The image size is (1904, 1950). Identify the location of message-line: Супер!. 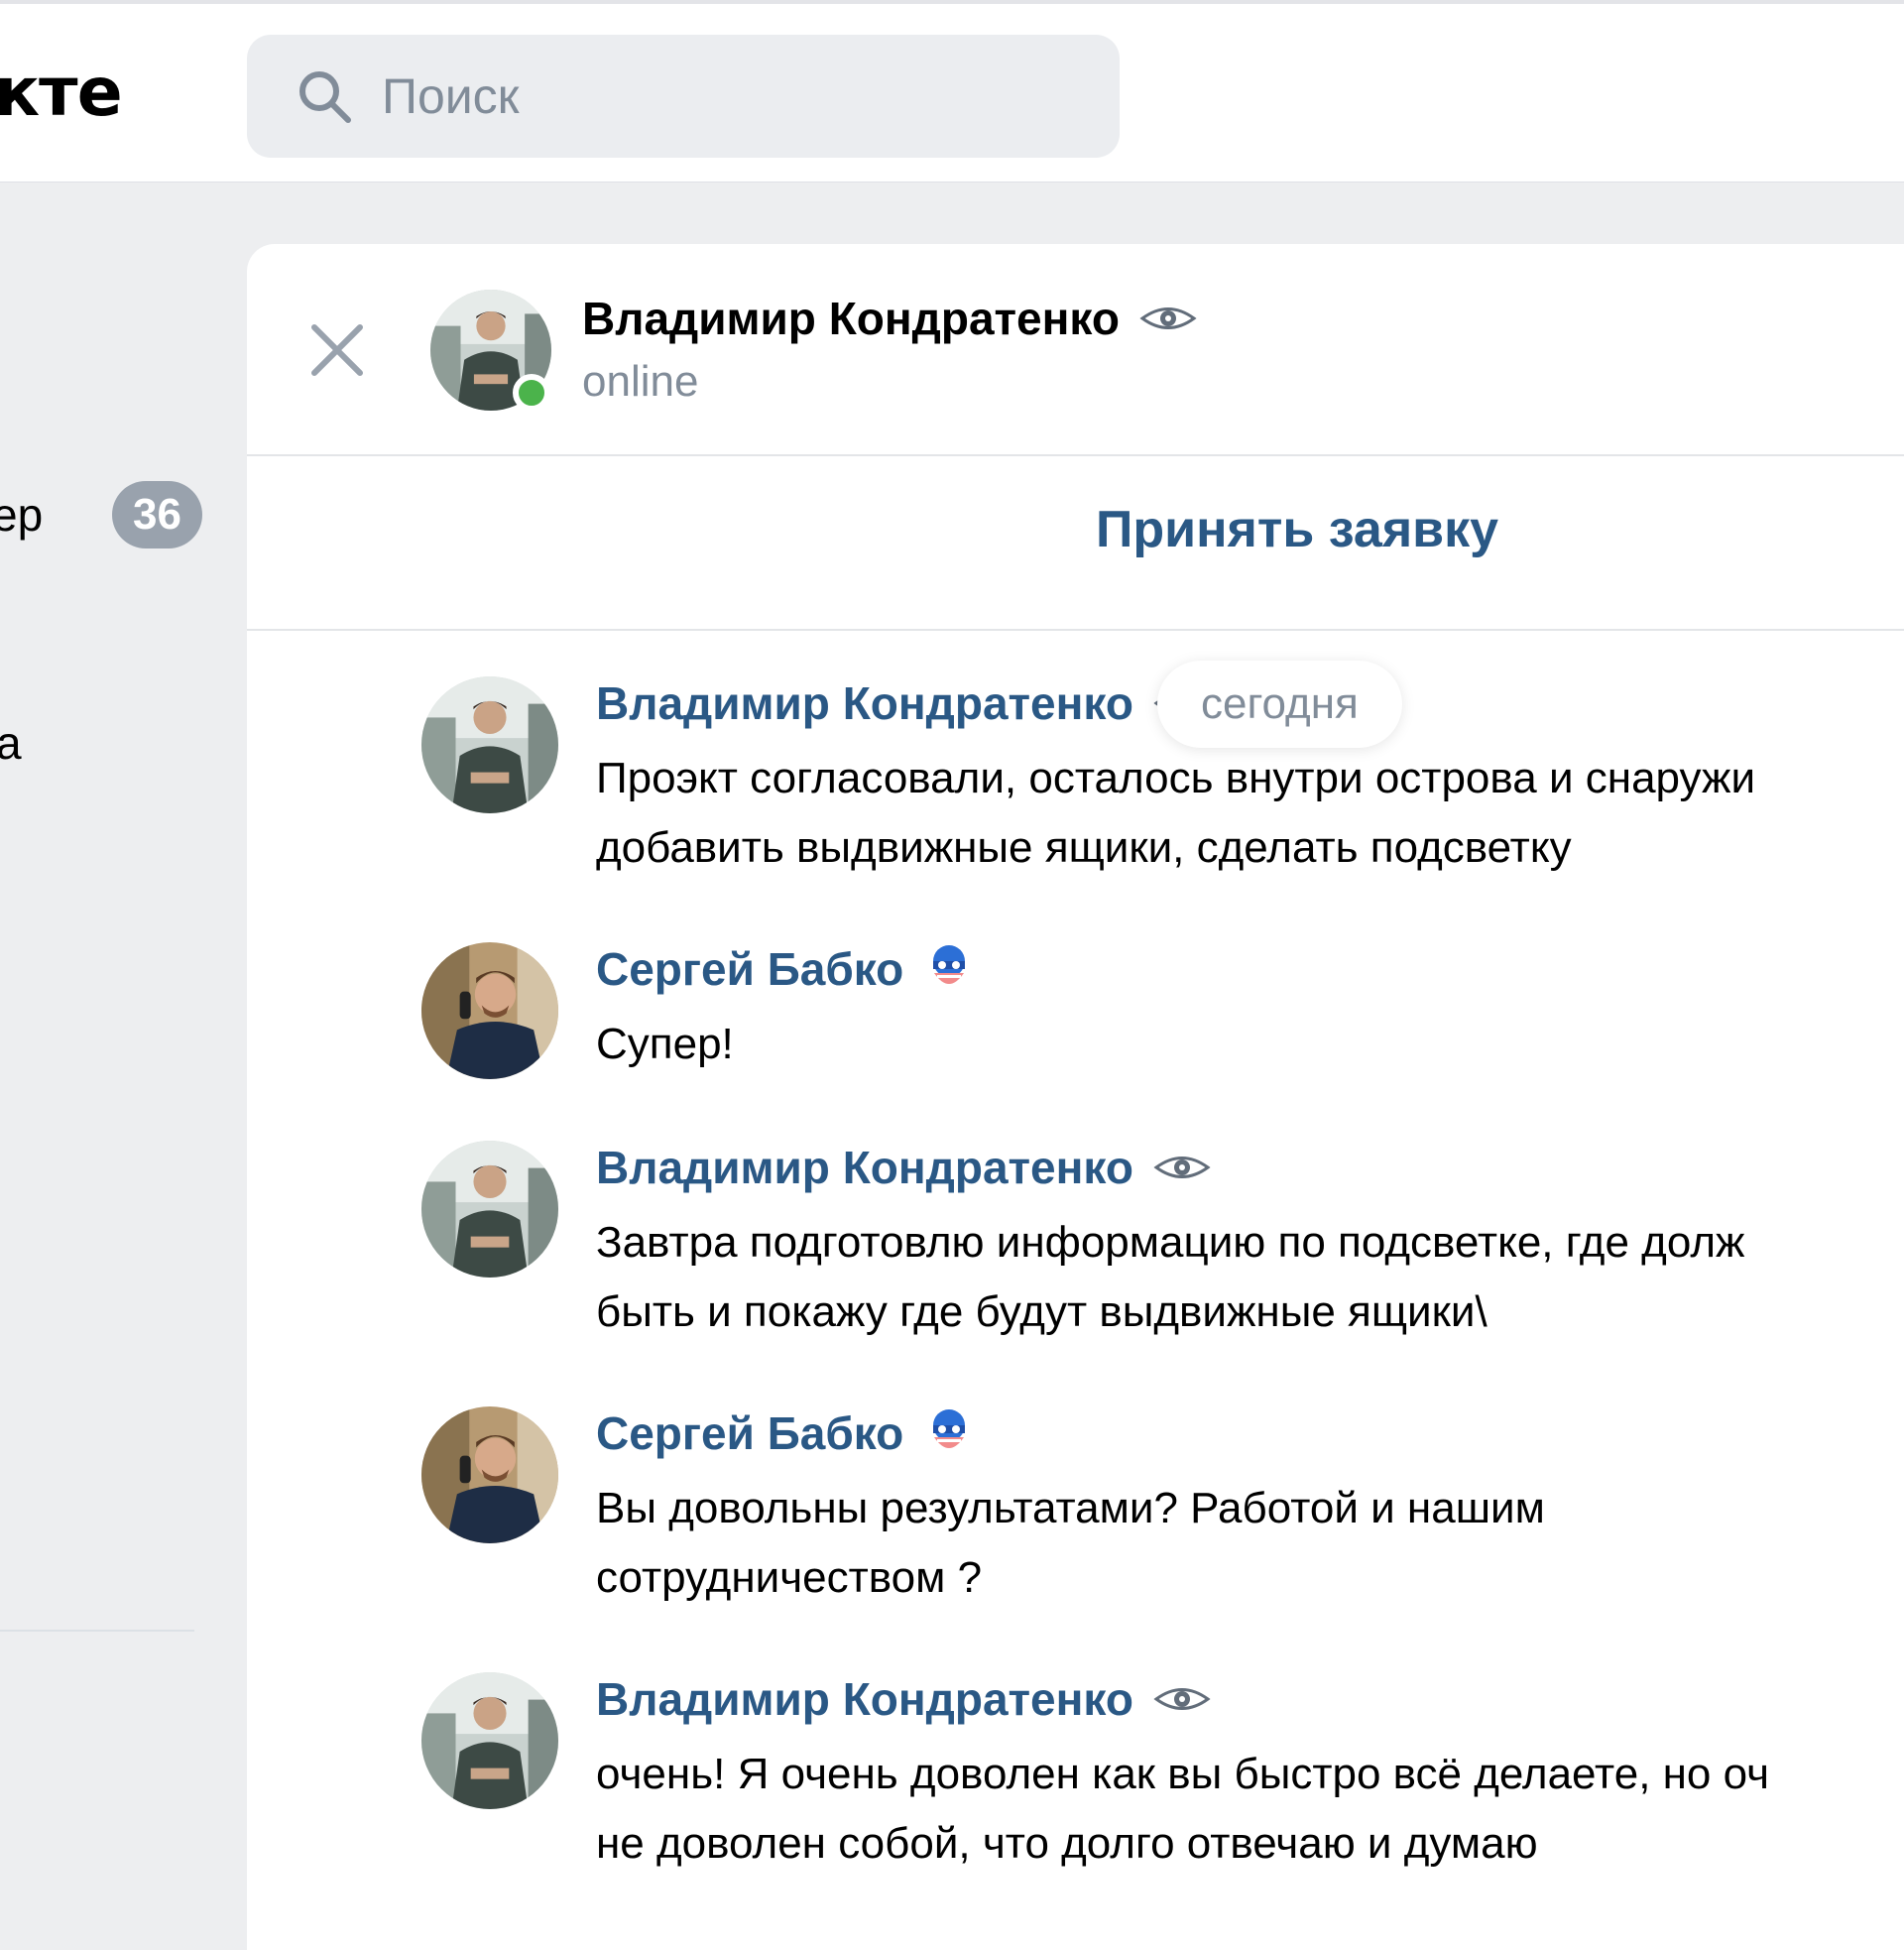
(665, 1044).